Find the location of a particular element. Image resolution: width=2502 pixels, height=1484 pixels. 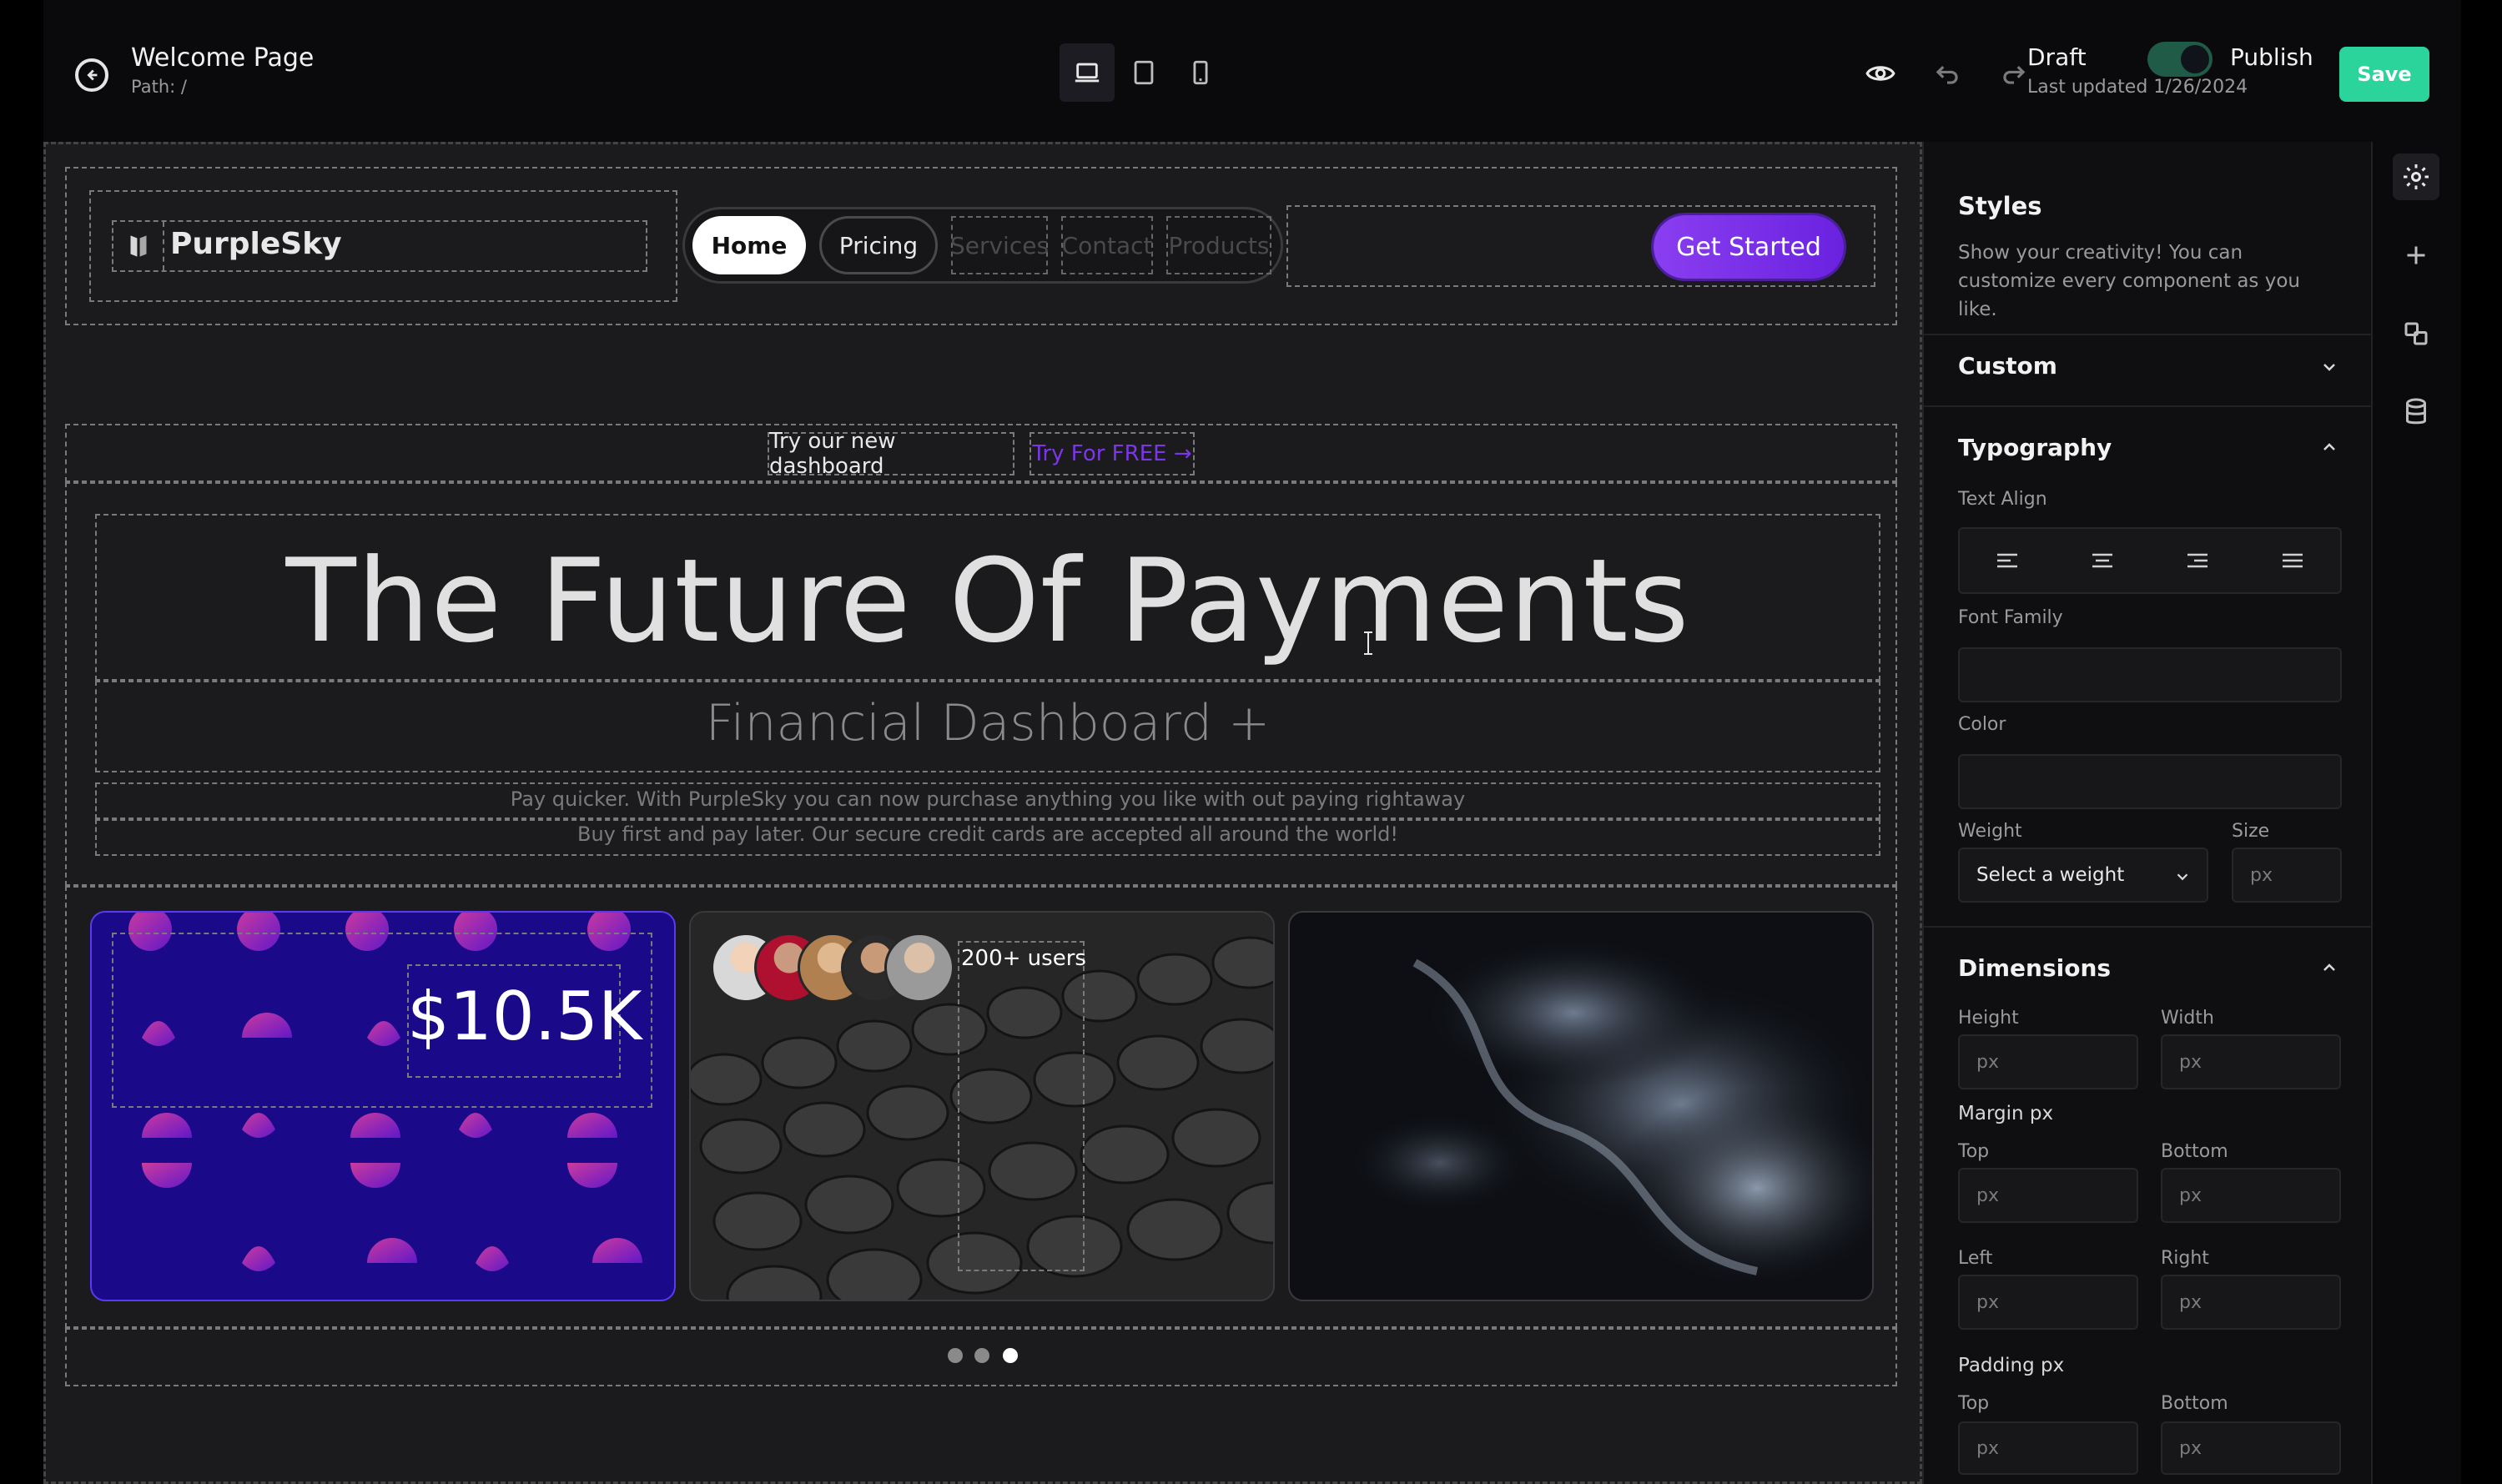

styles-title: Styles is located at coordinates (2000, 206).